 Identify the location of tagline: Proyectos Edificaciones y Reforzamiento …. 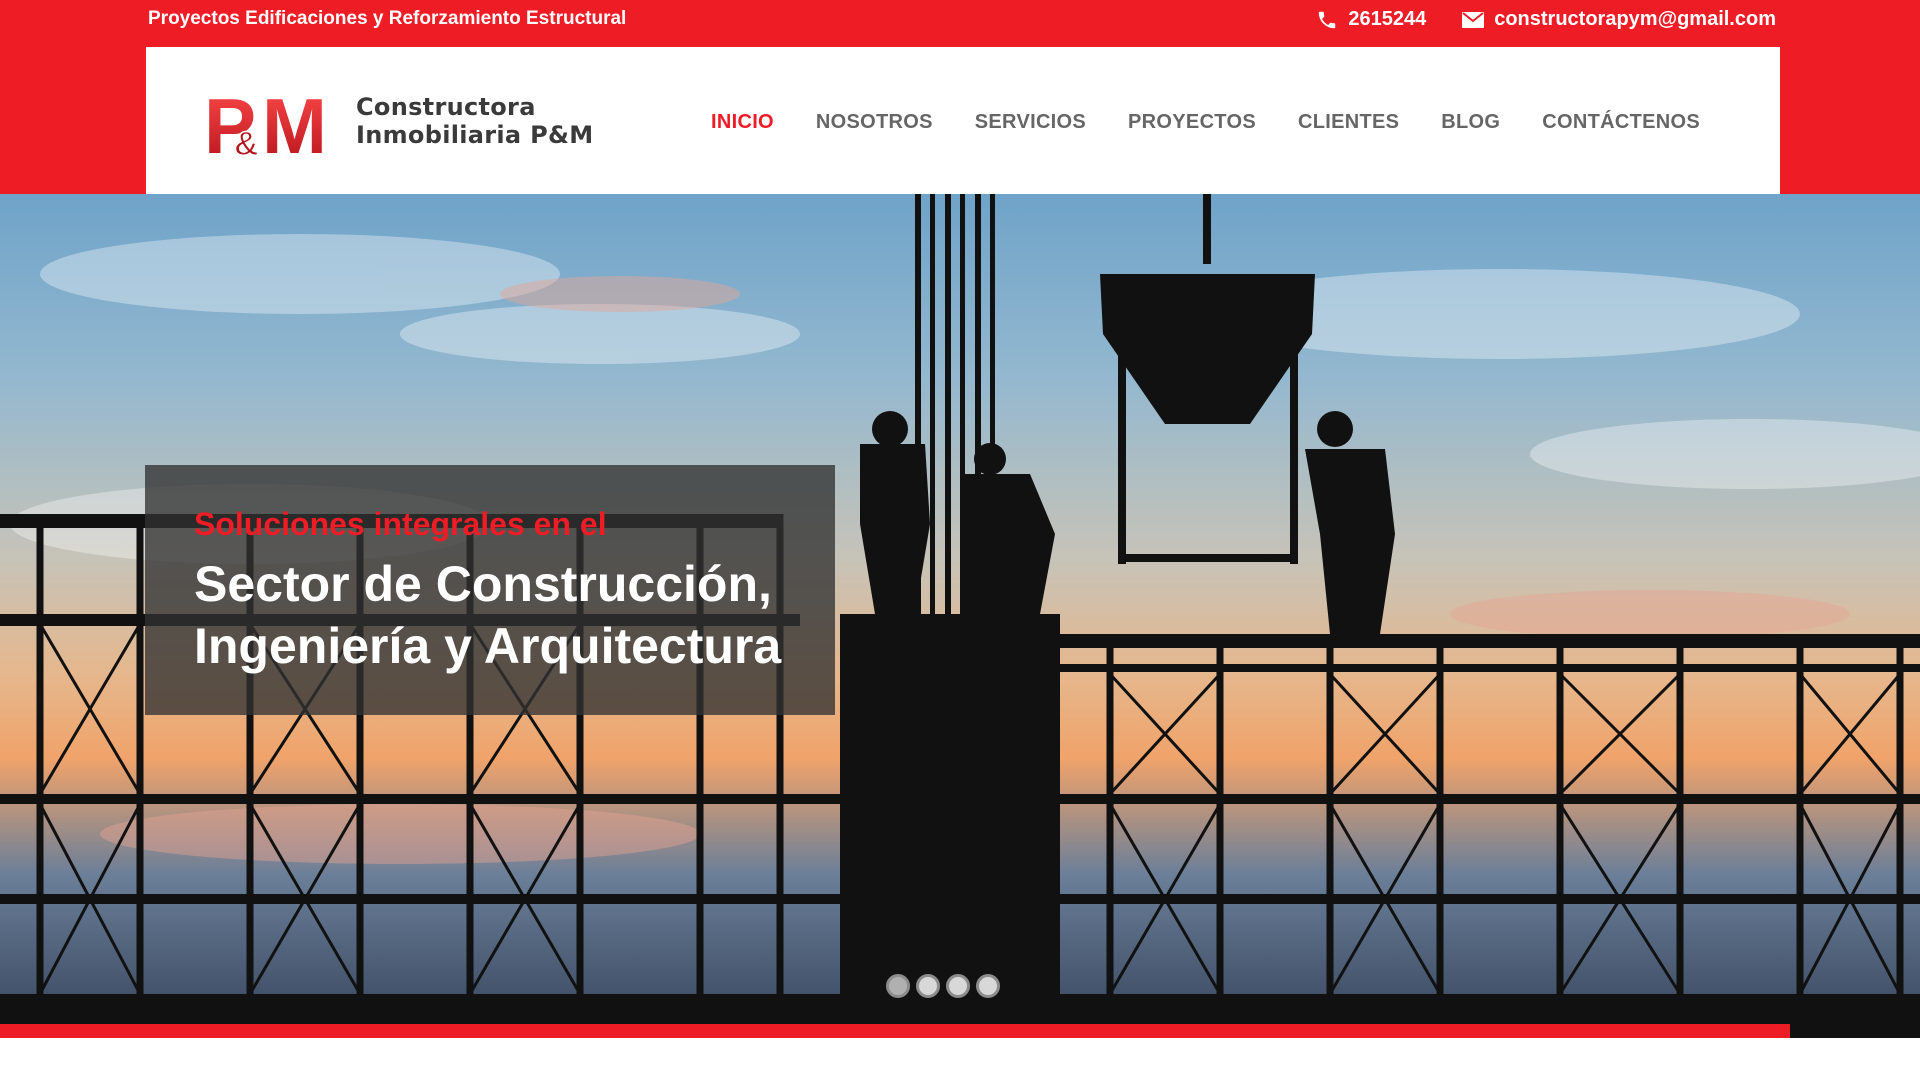
(387, 18).